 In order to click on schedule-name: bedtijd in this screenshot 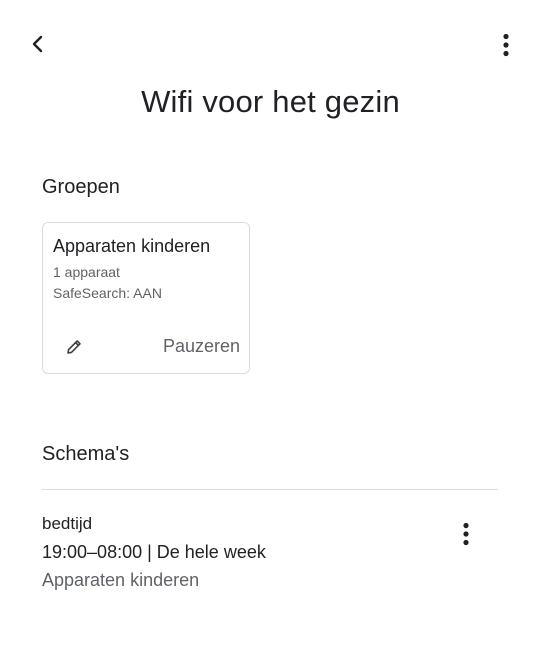, I will do `click(67, 523)`.